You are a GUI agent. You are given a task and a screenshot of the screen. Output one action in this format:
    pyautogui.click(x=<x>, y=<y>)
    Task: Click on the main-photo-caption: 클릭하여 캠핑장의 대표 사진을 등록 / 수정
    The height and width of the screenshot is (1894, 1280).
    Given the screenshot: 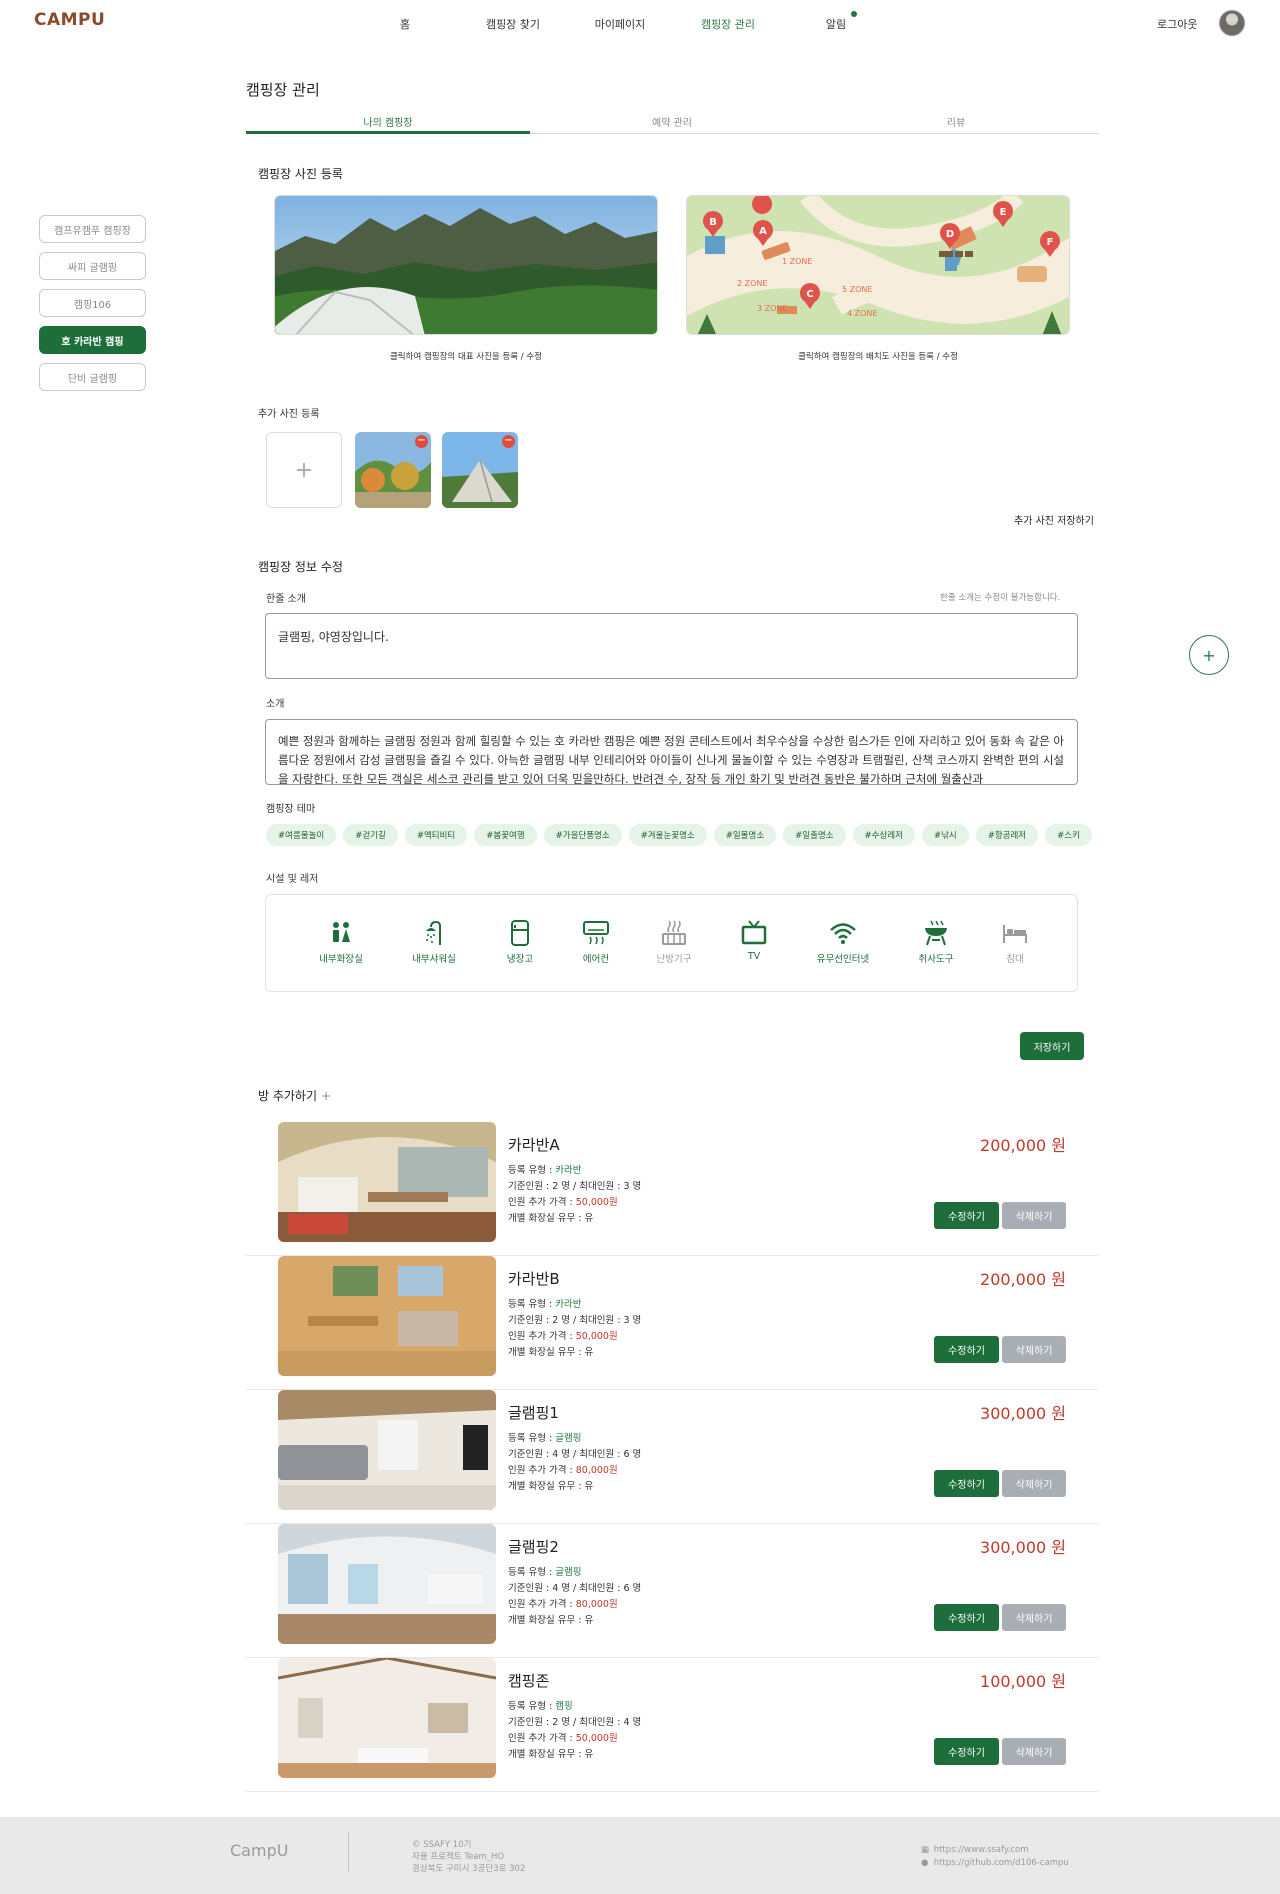 What is the action you would take?
    pyautogui.click(x=466, y=357)
    